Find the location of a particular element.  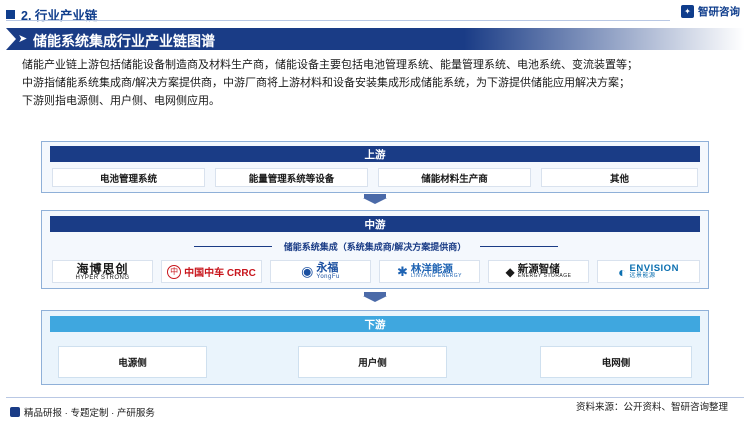

title-notch is located at coordinates (11, 39).